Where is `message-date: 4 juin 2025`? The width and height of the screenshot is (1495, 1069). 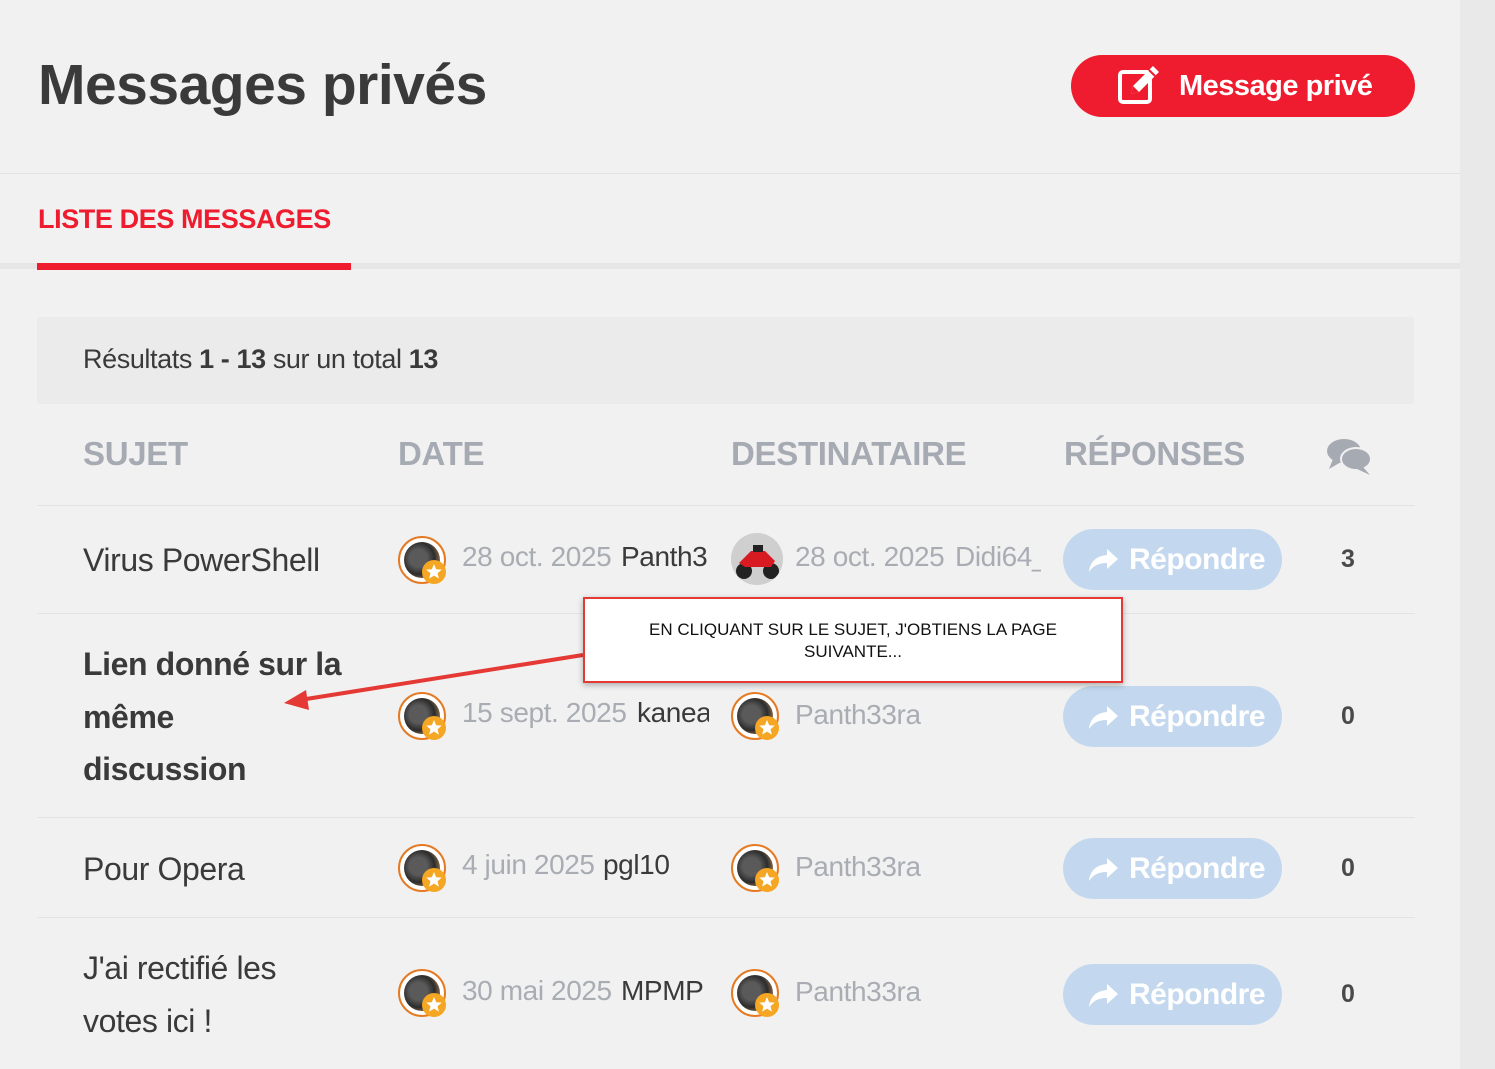 message-date: 4 juin 2025 is located at coordinates (528, 864).